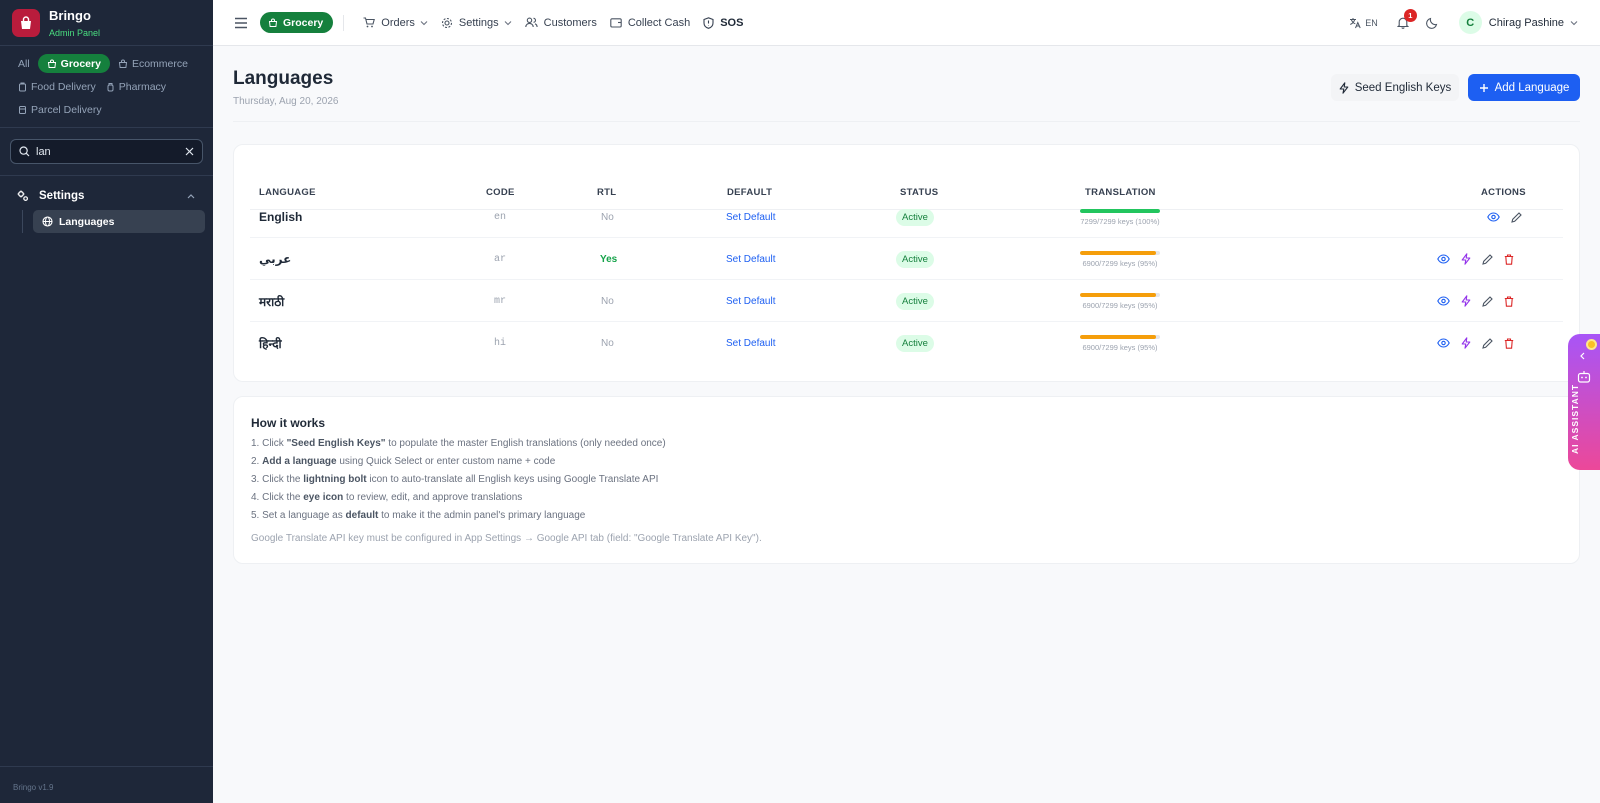 This screenshot has height=803, width=1600. What do you see at coordinates (136, 86) in the screenshot?
I see `category-pharmacy: Pharmacy` at bounding box center [136, 86].